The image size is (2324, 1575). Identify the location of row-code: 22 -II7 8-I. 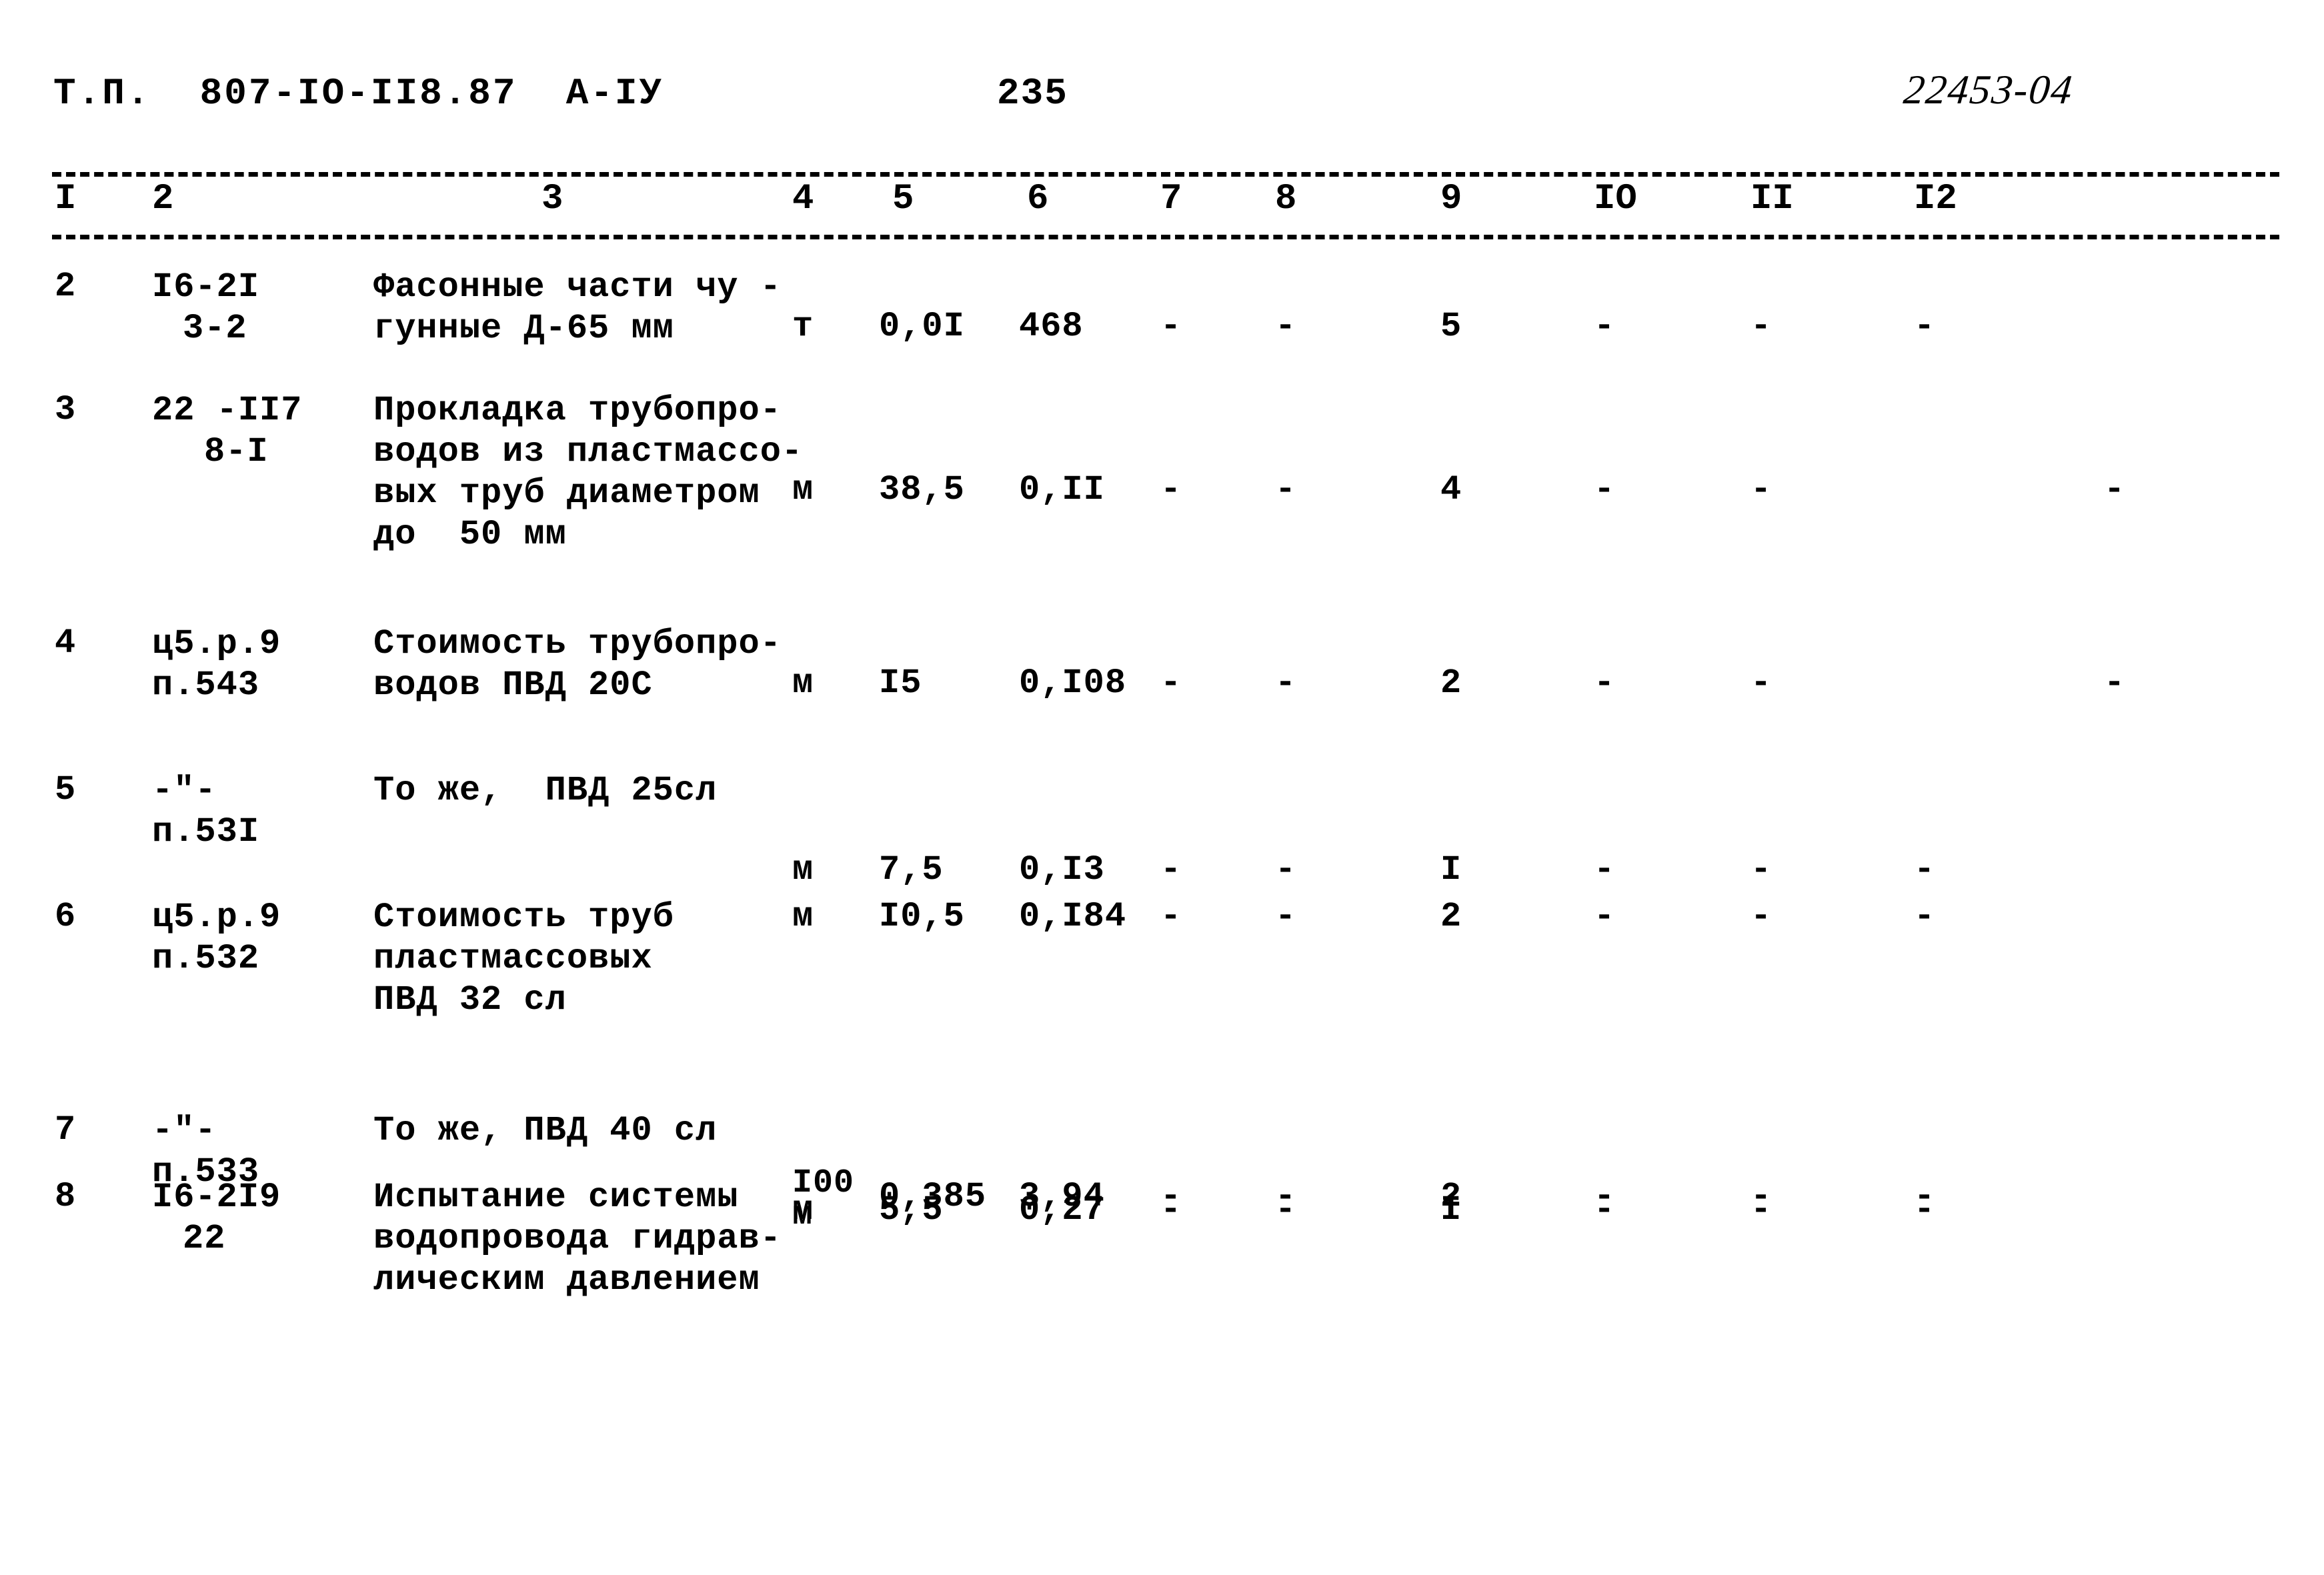
(227, 431).